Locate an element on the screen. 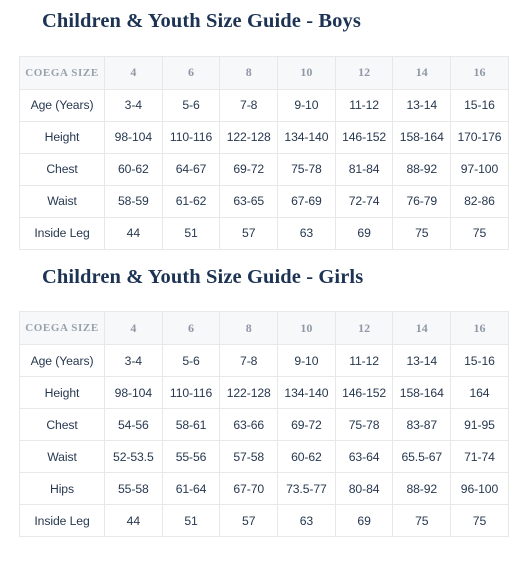 The width and height of the screenshot is (527, 565). table-cell: 83-87 is located at coordinates (422, 424).